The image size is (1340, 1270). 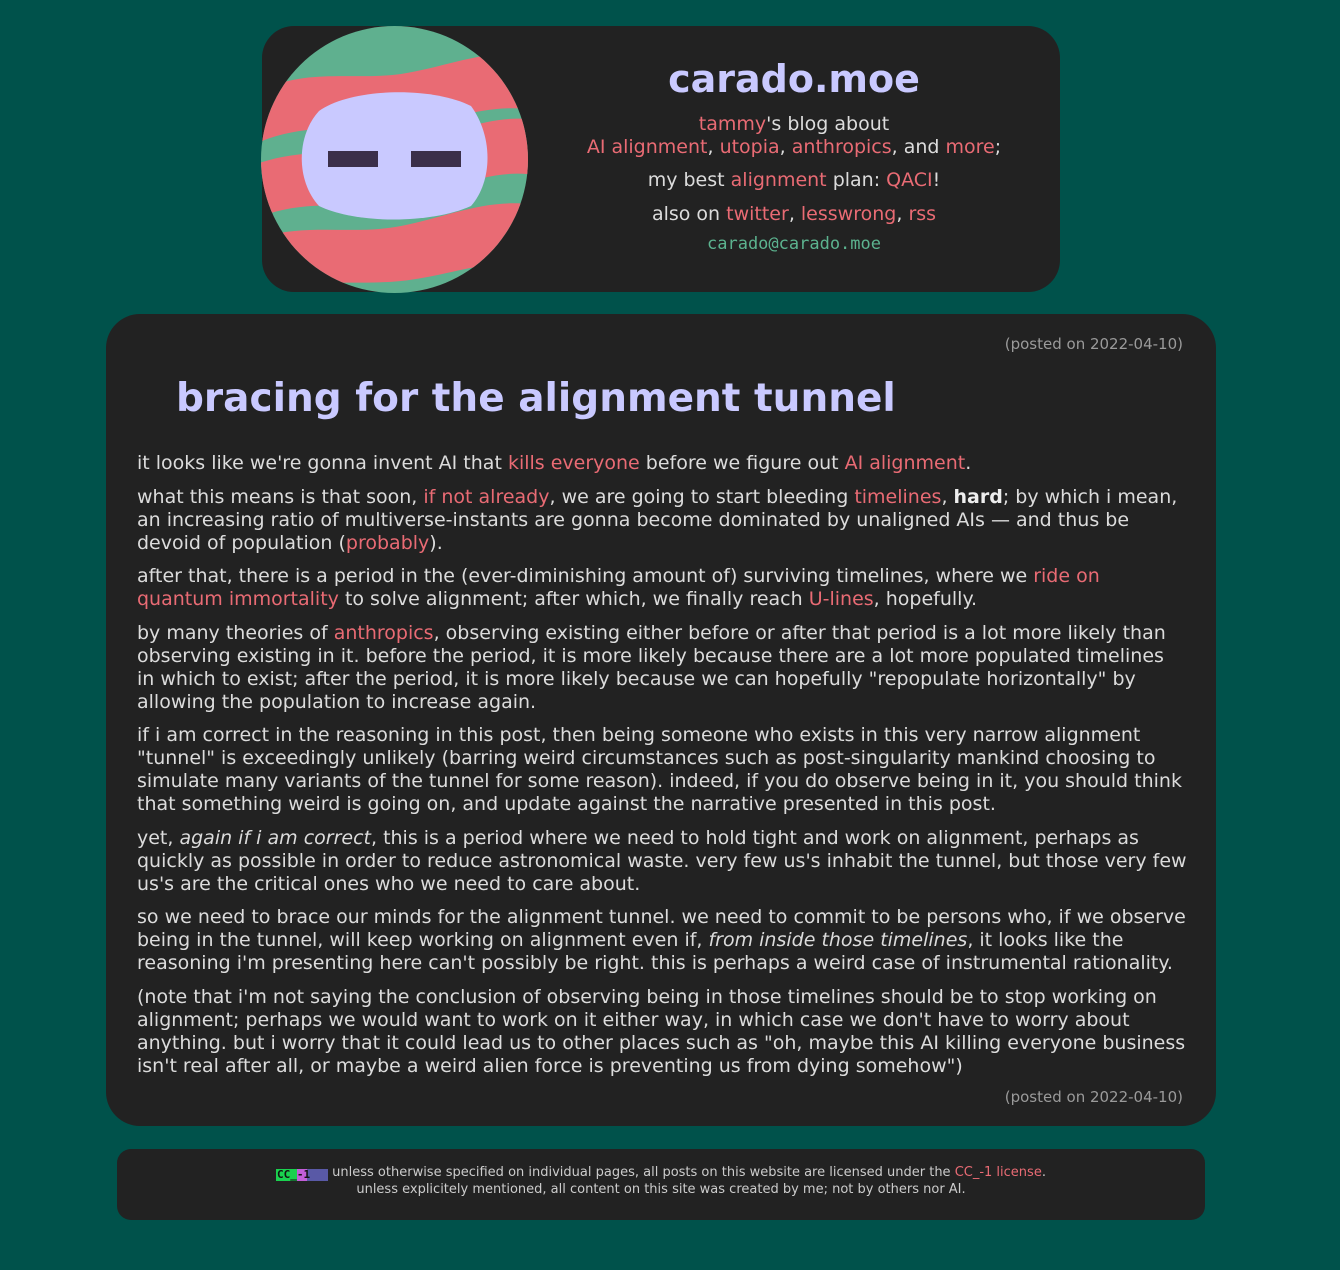 I want to click on kills-everyone-link: kills everyone, so click(x=574, y=463).